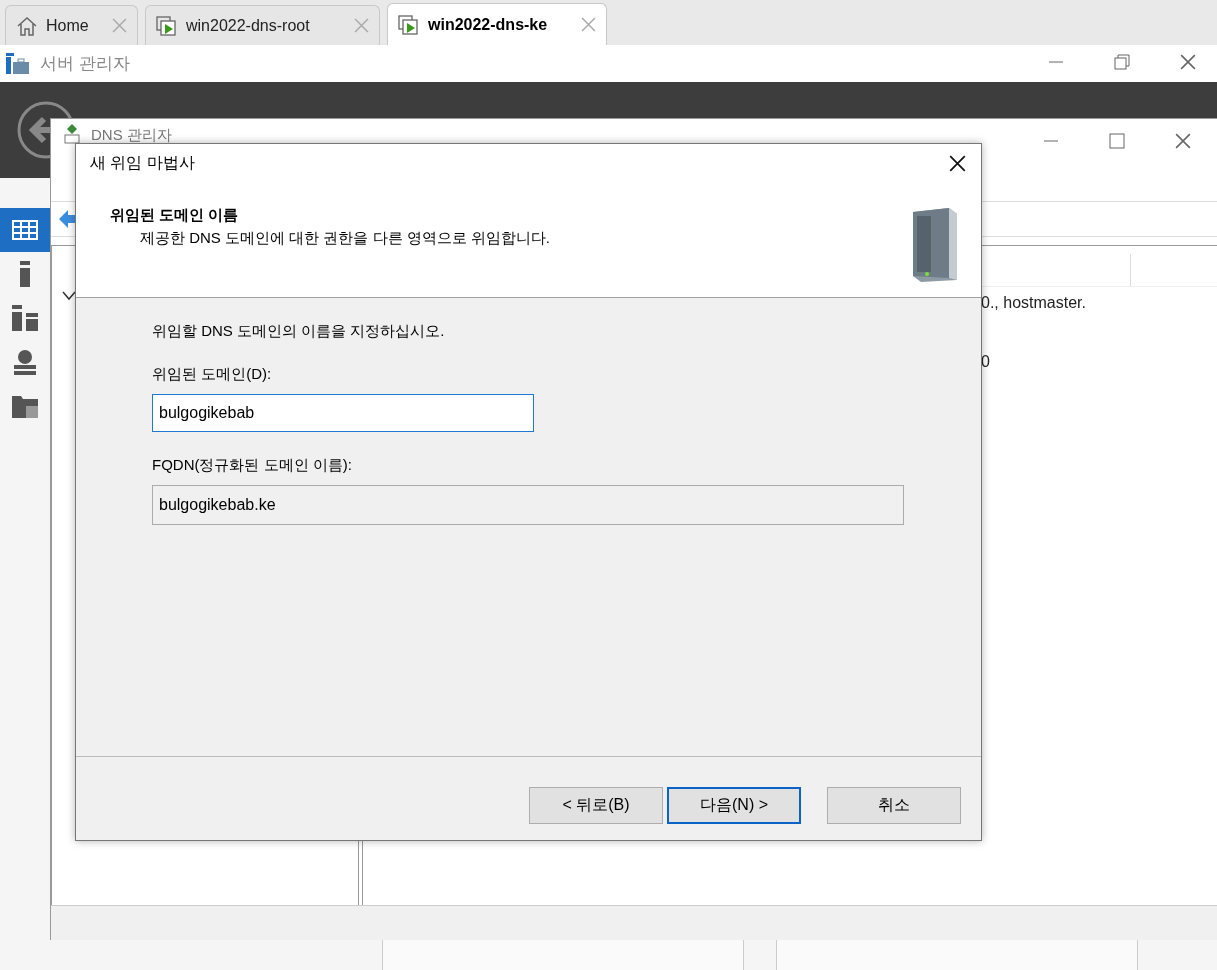 The width and height of the screenshot is (1217, 970). Describe the element at coordinates (85, 64) in the screenshot. I see `window-title: 서버 관리자` at that location.